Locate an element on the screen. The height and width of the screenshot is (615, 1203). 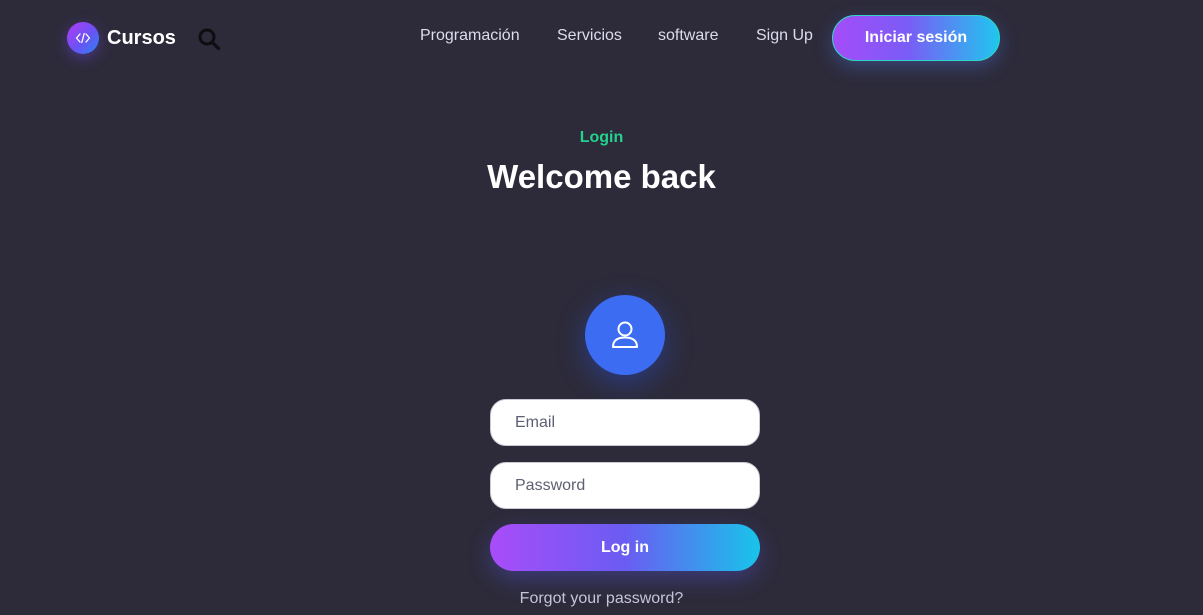
nav-link-programacion: Programación is located at coordinates (470, 36).